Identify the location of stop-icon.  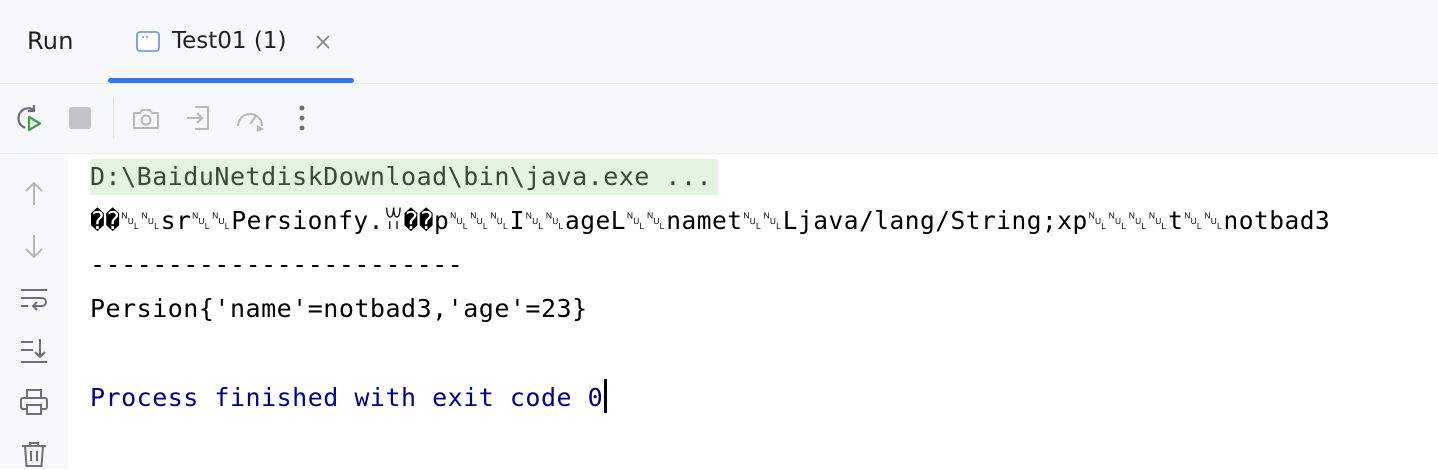
(80, 118).